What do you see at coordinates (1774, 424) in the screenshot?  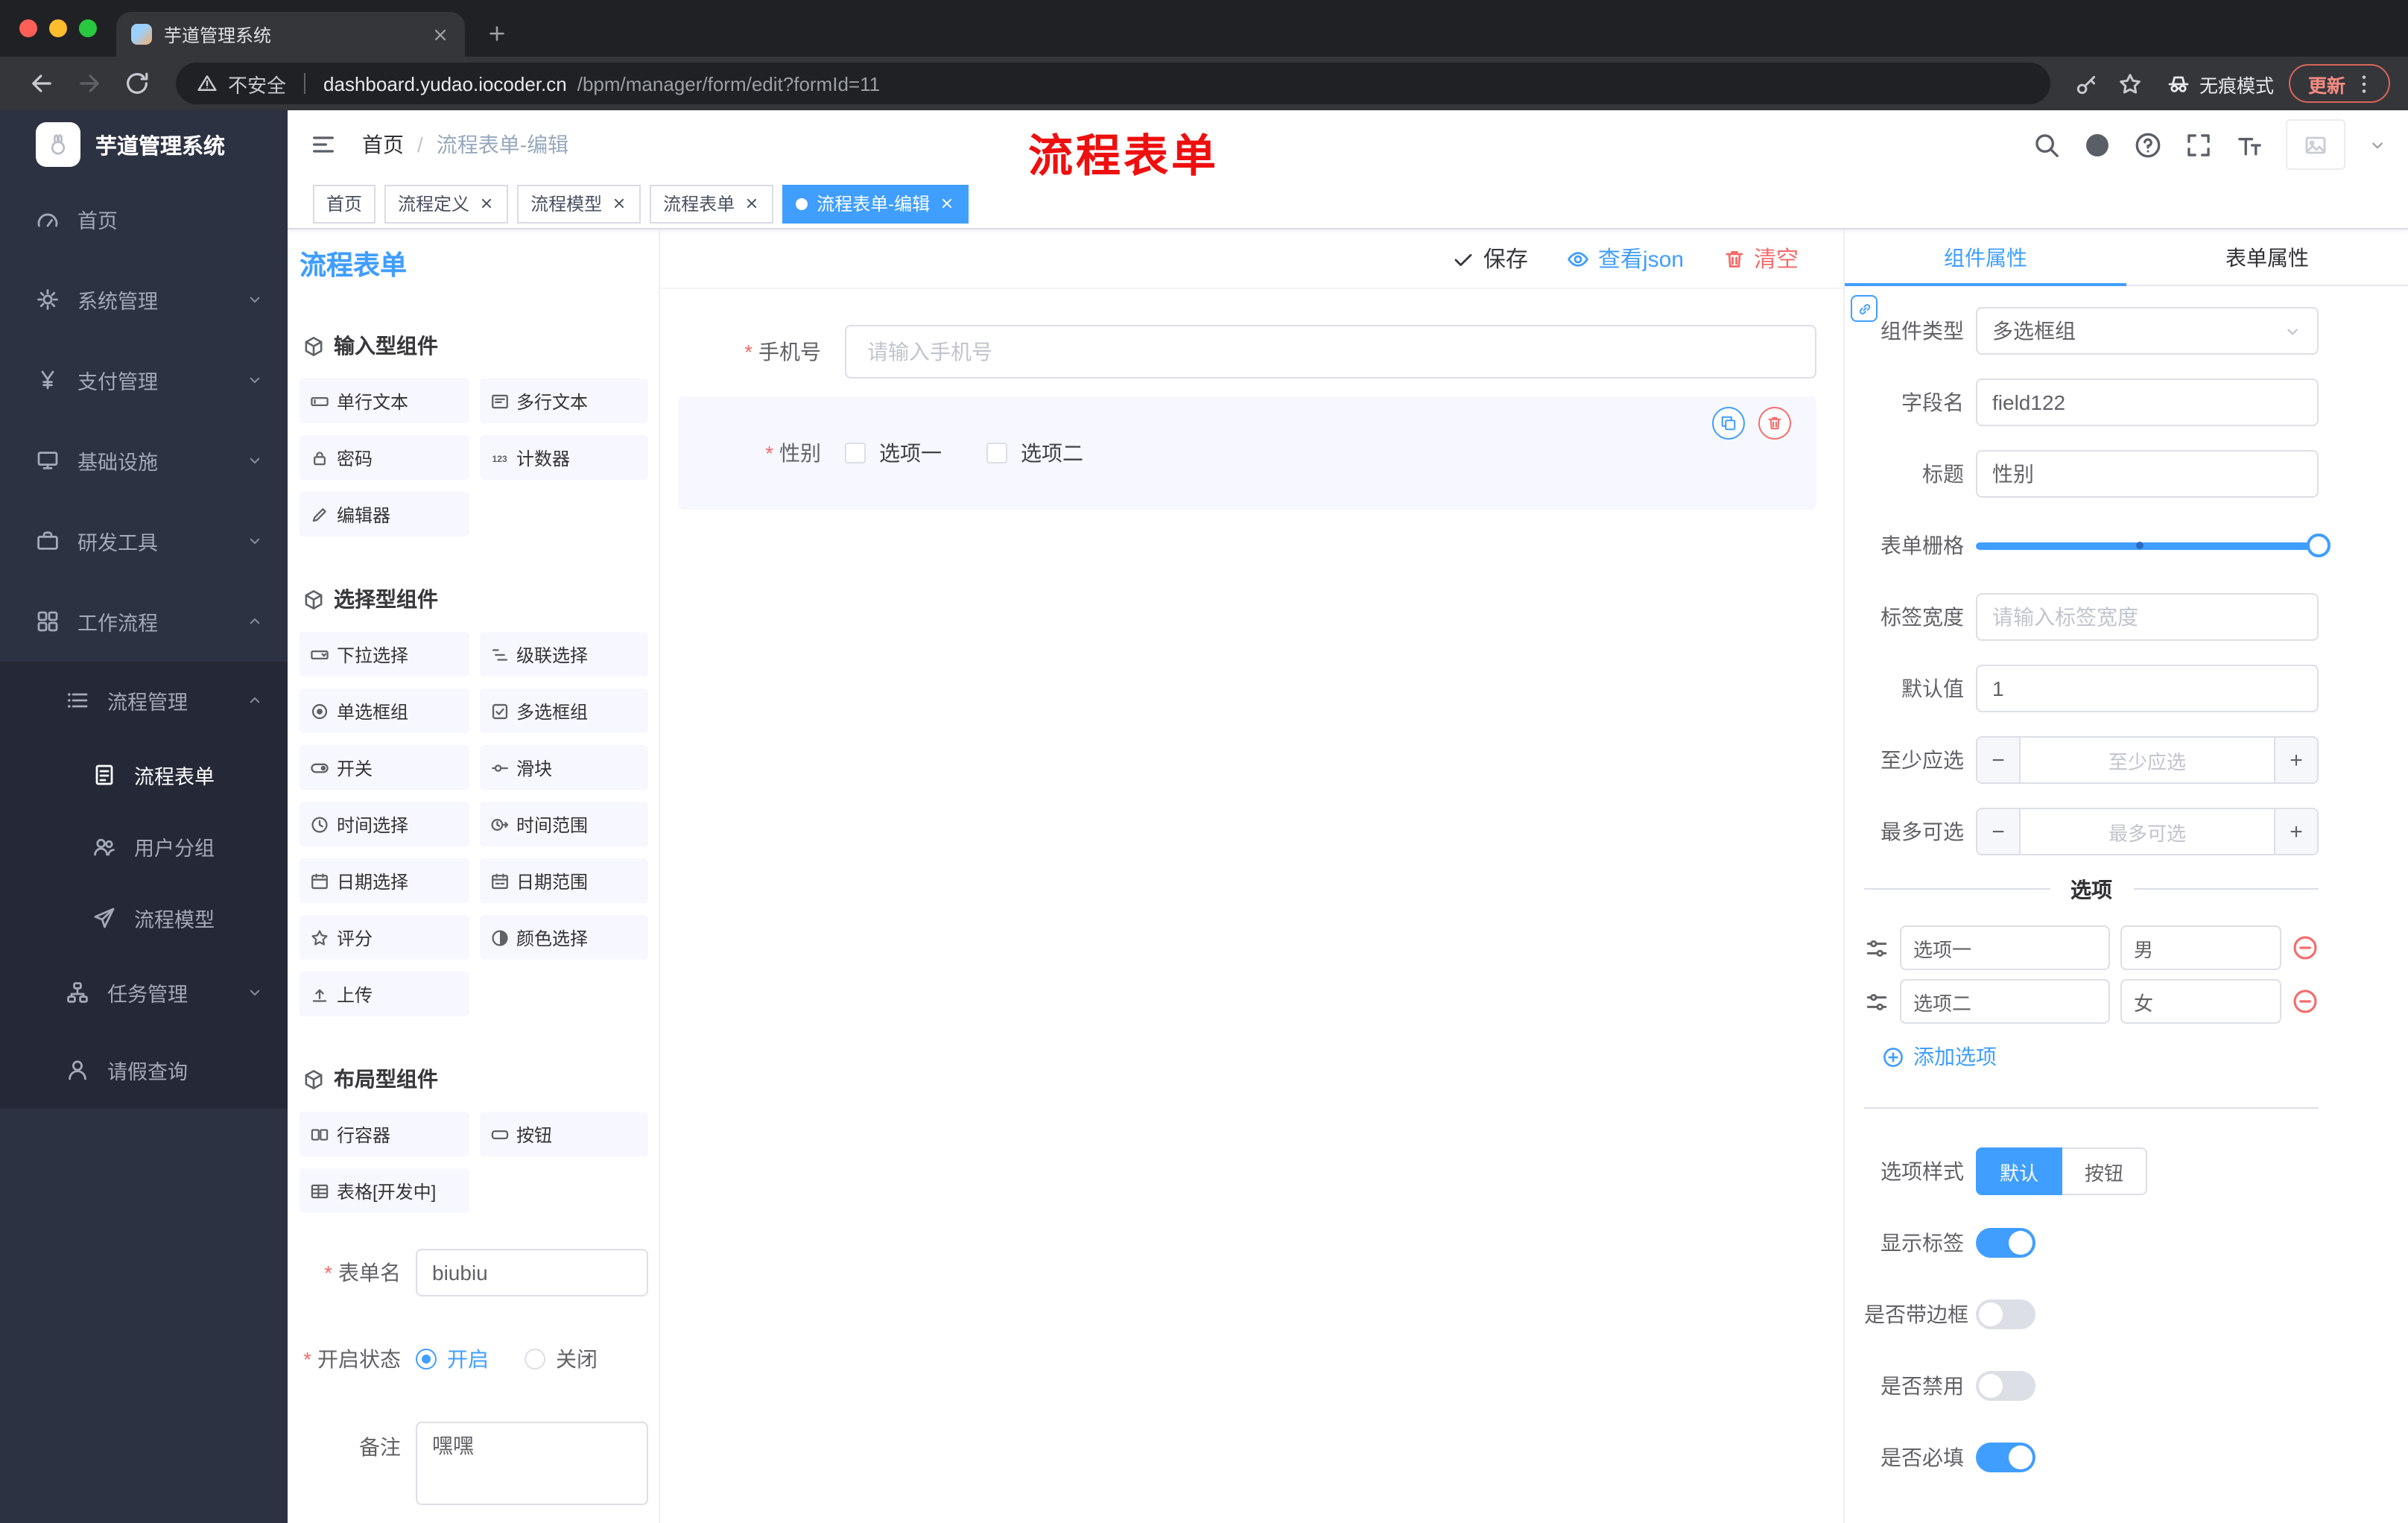 I see `delete-field-button` at bounding box center [1774, 424].